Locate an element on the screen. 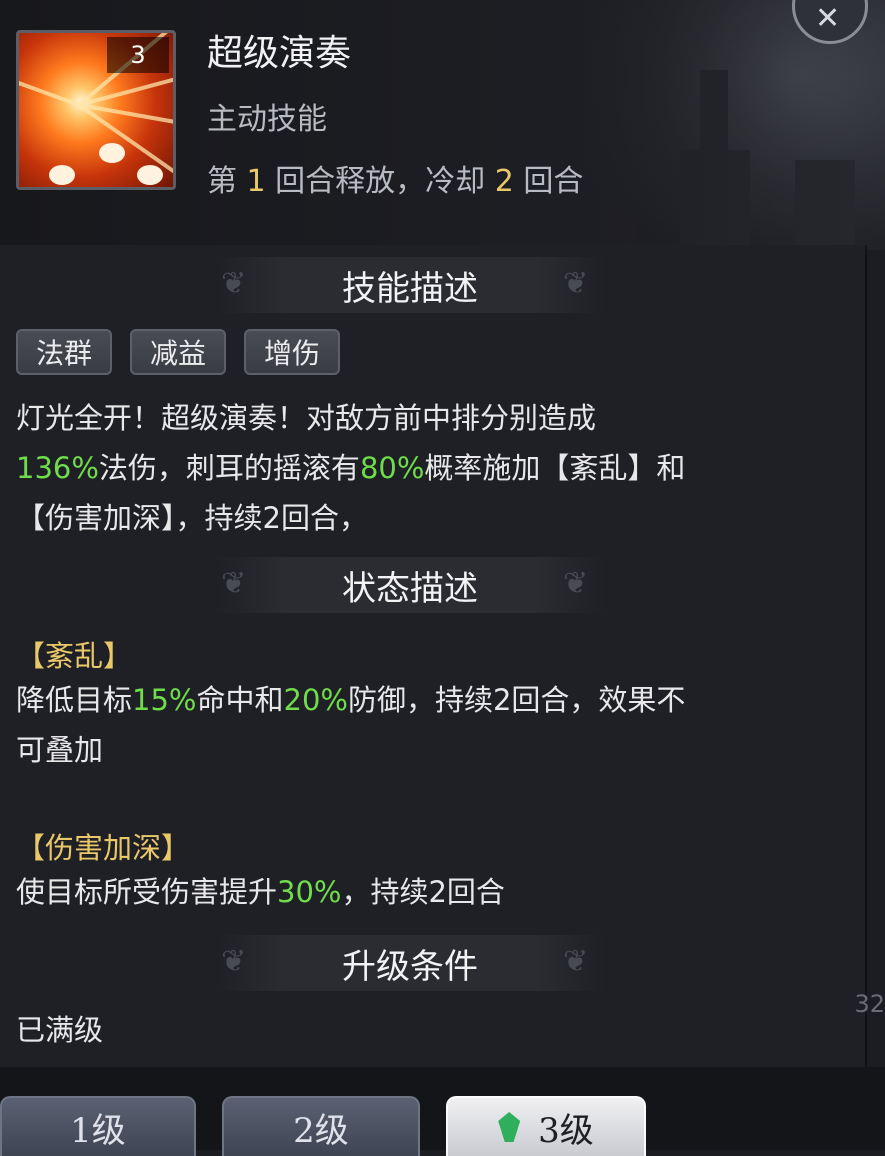  tag: 减益 is located at coordinates (178, 352).